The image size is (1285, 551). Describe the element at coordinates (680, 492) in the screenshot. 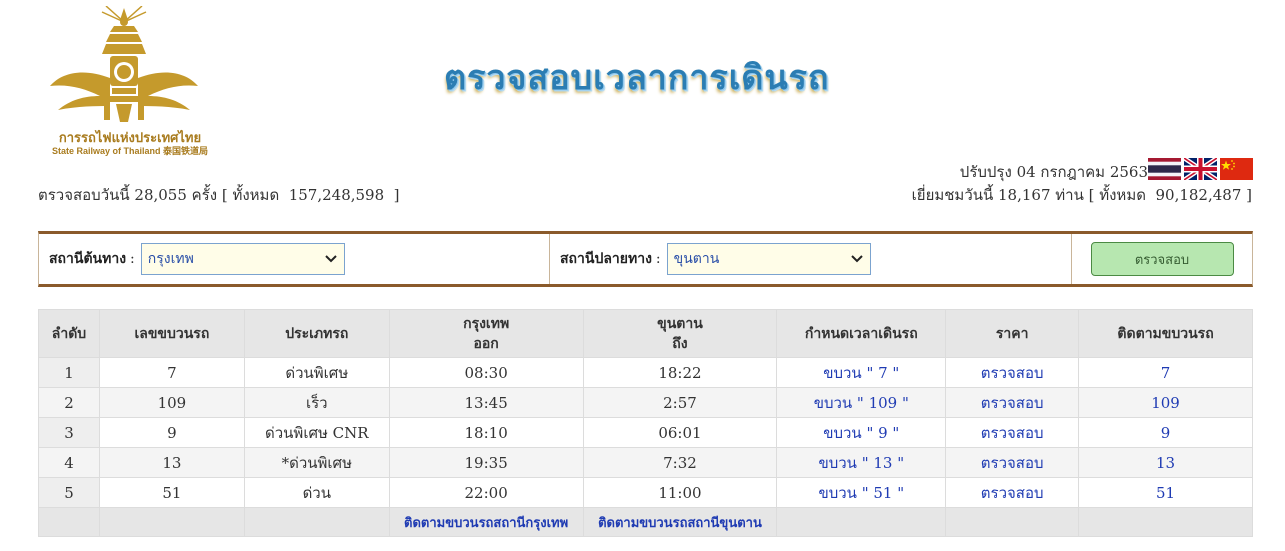

I see `arrive-time: 11:00` at that location.